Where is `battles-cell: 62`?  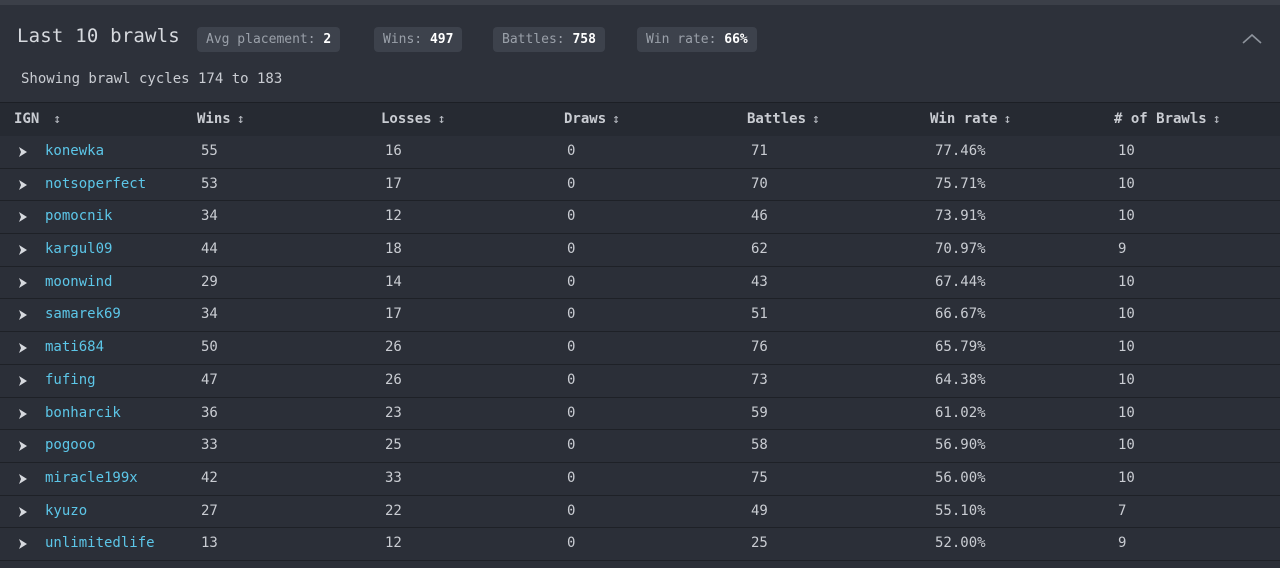
battles-cell: 62 is located at coordinates (759, 249).